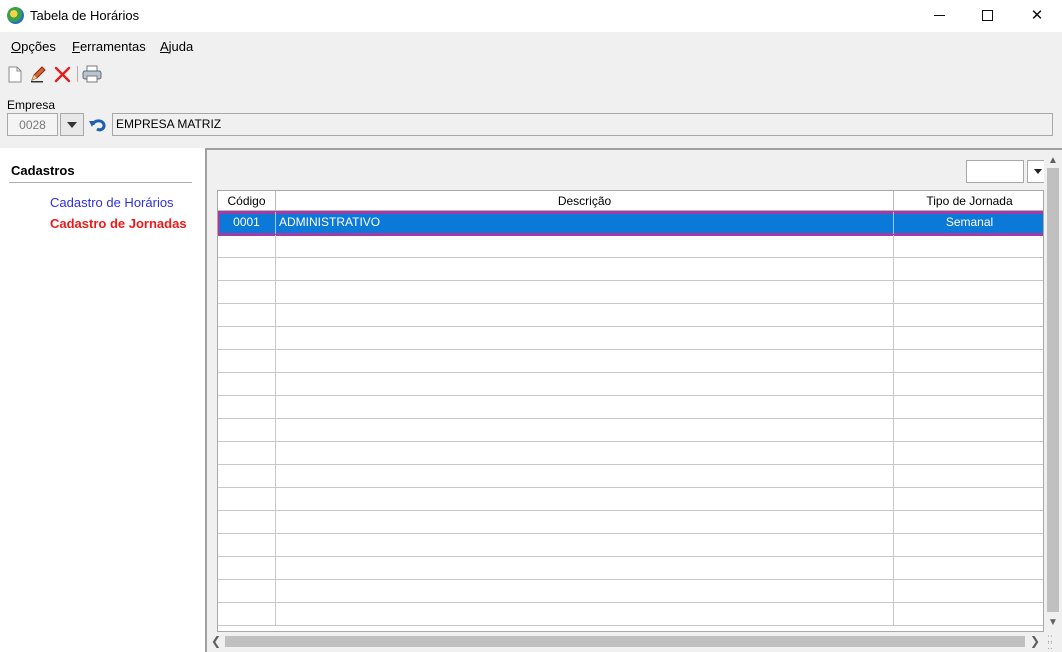 Image resolution: width=1062 pixels, height=652 pixels. Describe the element at coordinates (1053, 160) in the screenshot. I see `scroll-up-icon: ▲` at that location.